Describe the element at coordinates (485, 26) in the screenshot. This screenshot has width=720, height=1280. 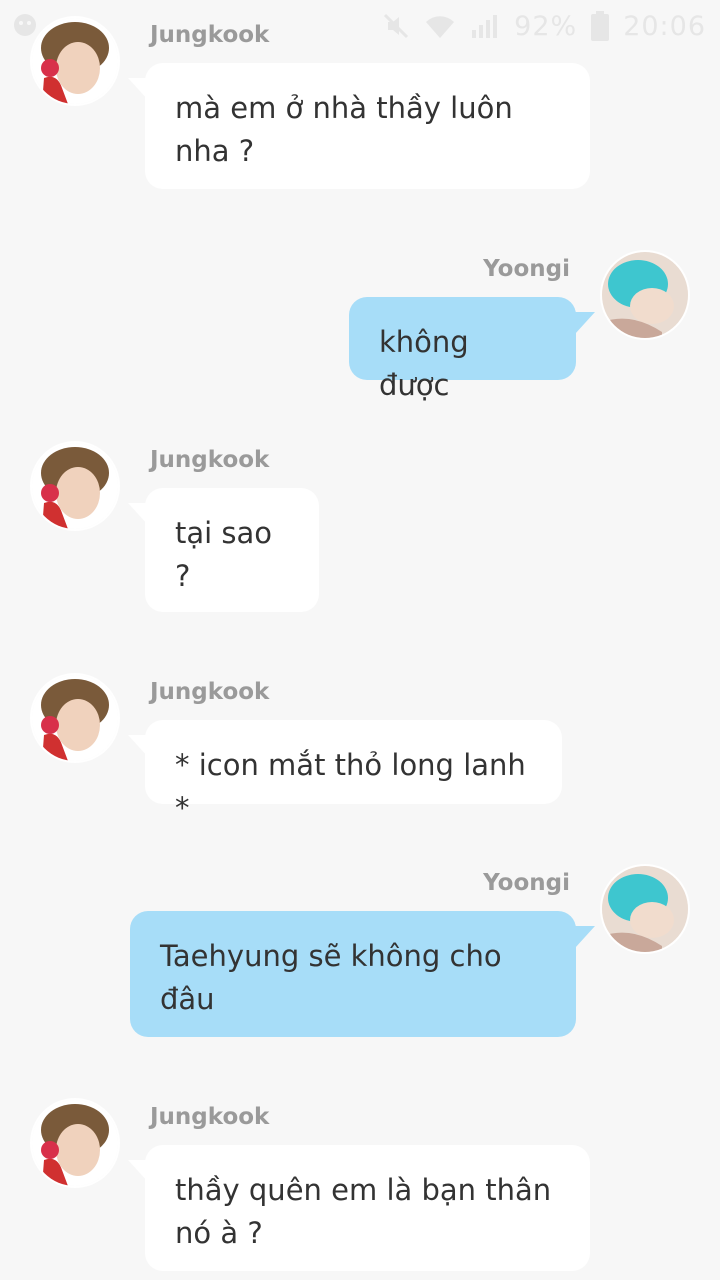
I see `signal-icon` at that location.